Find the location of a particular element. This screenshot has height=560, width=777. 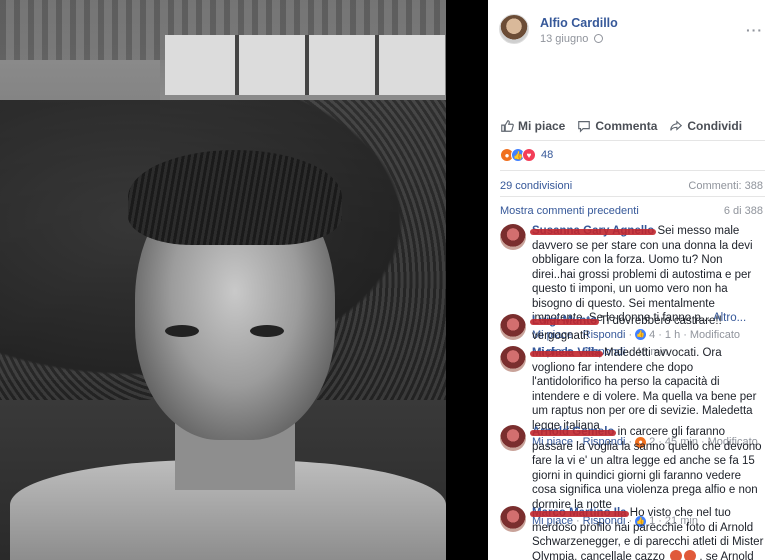

show-previous-comments-link: Mostra commenti precedenti is located at coordinates (569, 211).